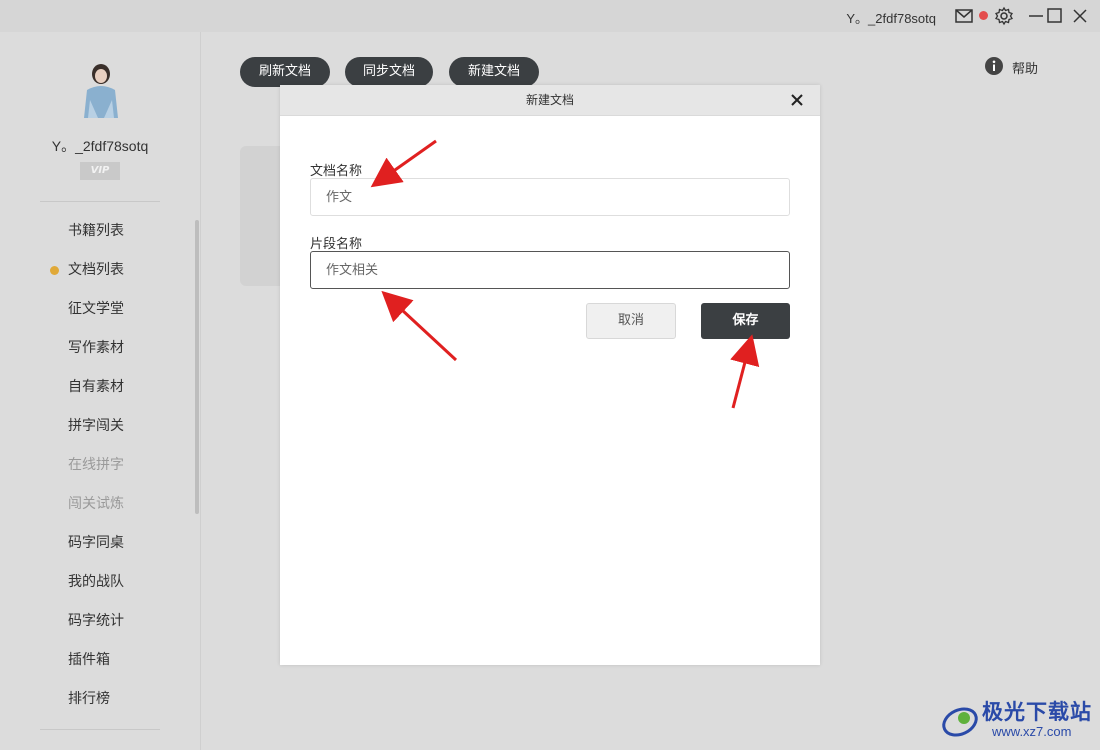  What do you see at coordinates (96, 465) in the screenshot?
I see `sidebar-item-online-typing: 在线拼字` at bounding box center [96, 465].